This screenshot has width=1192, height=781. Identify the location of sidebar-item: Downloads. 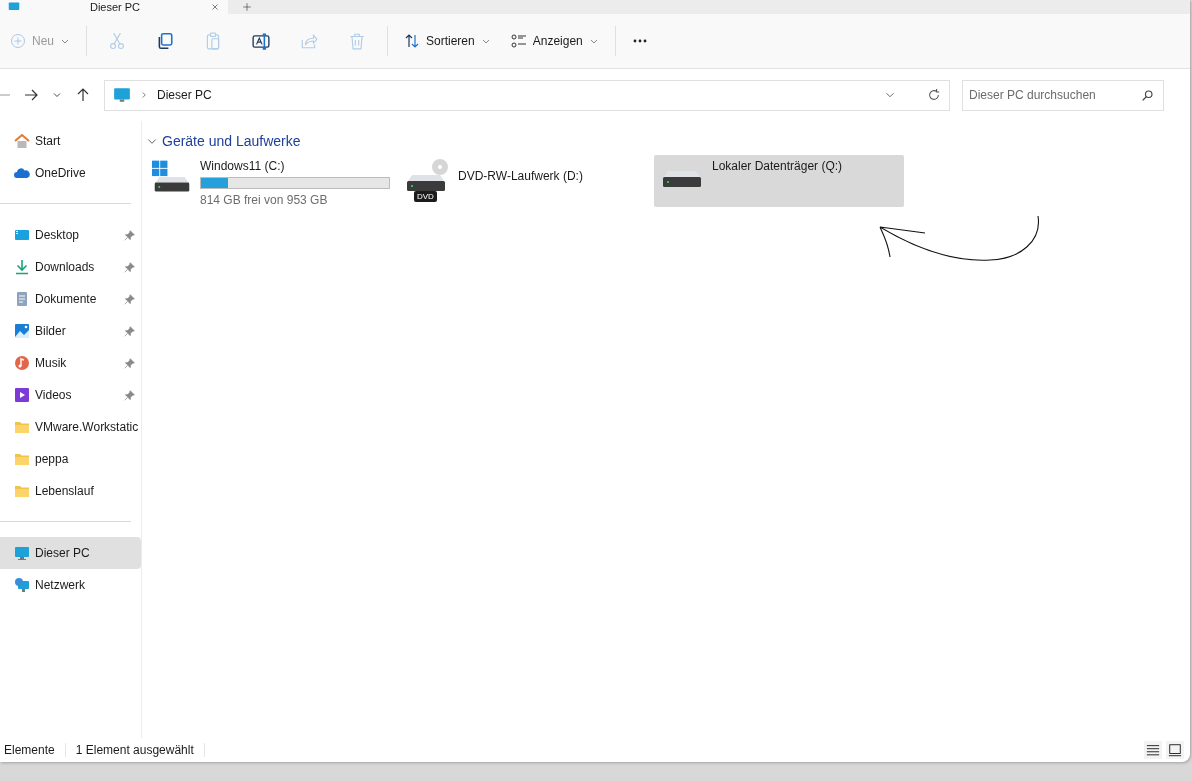
(70, 267).